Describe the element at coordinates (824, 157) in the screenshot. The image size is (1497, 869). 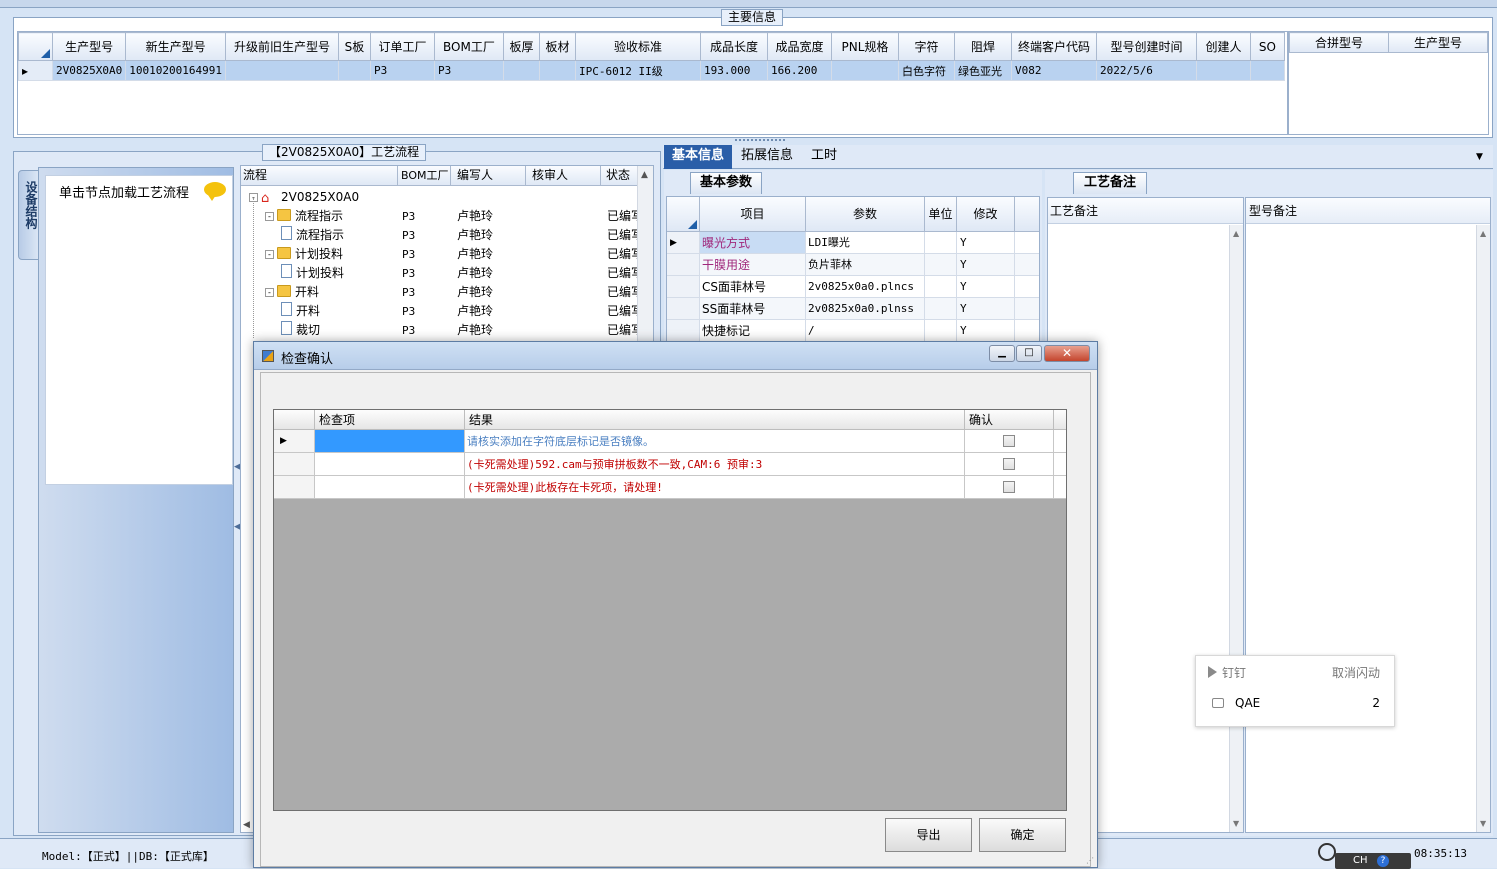
I see `tab-work-hours: 工时` at that location.